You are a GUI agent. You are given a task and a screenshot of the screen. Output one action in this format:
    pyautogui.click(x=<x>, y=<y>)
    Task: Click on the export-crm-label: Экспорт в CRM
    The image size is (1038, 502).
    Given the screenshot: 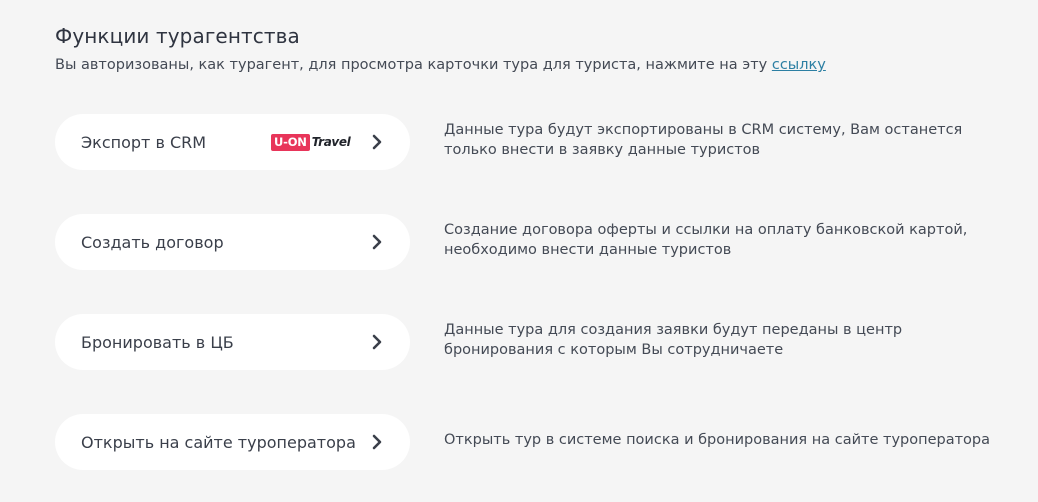 What is the action you would take?
    pyautogui.click(x=144, y=142)
    